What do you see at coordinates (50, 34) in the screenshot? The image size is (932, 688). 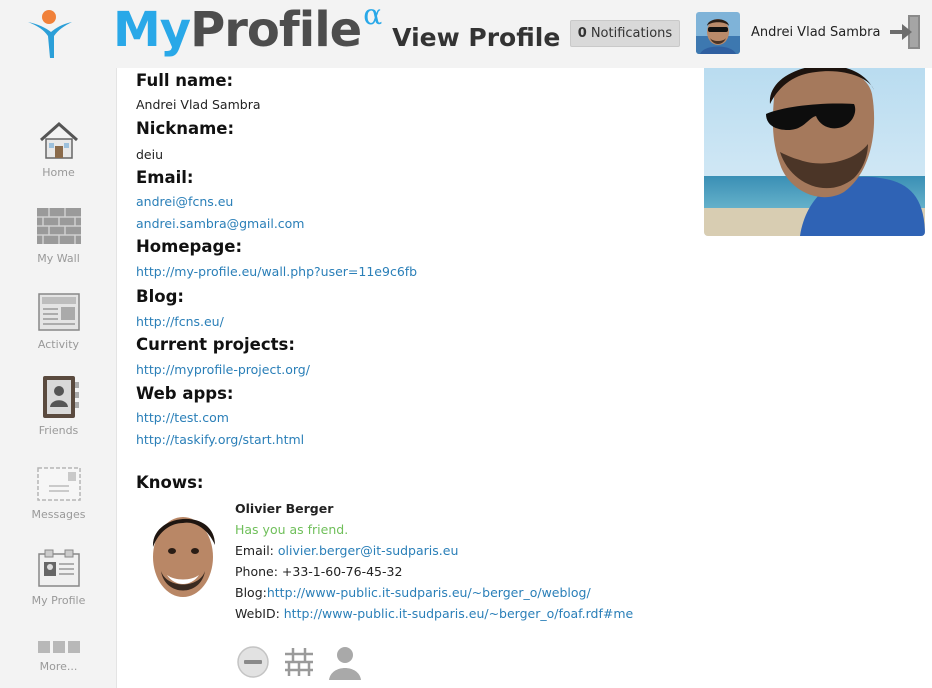 I see `logo-icon` at bounding box center [50, 34].